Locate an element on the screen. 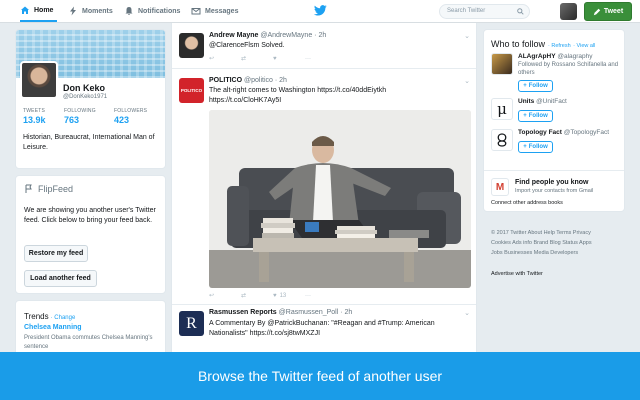  footer-line: Cookies Ads info Brand Blog Status Apps is located at coordinates (556, 243).